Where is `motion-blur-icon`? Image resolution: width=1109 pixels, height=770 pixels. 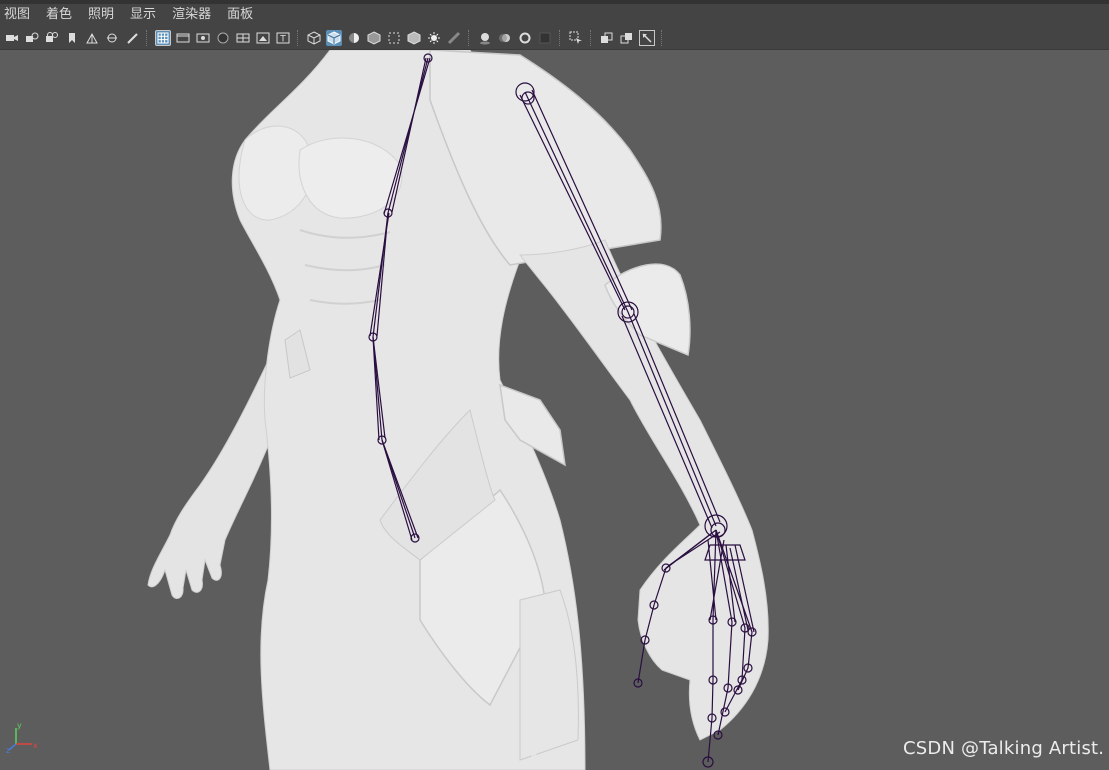
motion-blur-icon is located at coordinates (505, 38).